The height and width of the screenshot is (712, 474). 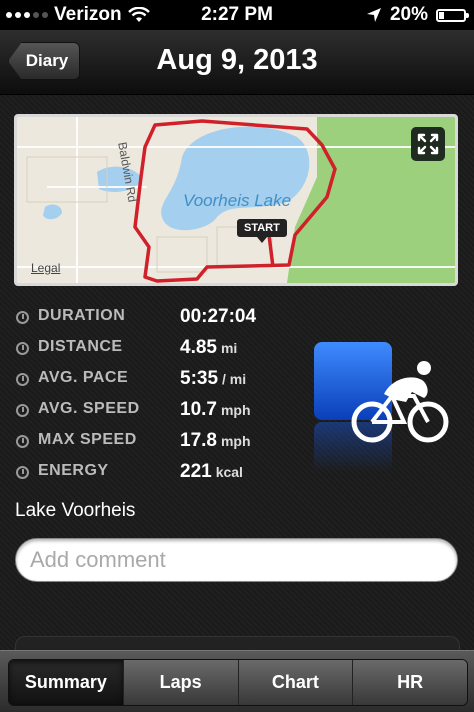 I want to click on navigation-bar: Diary Aug 9, 2013, so click(x=237, y=62).